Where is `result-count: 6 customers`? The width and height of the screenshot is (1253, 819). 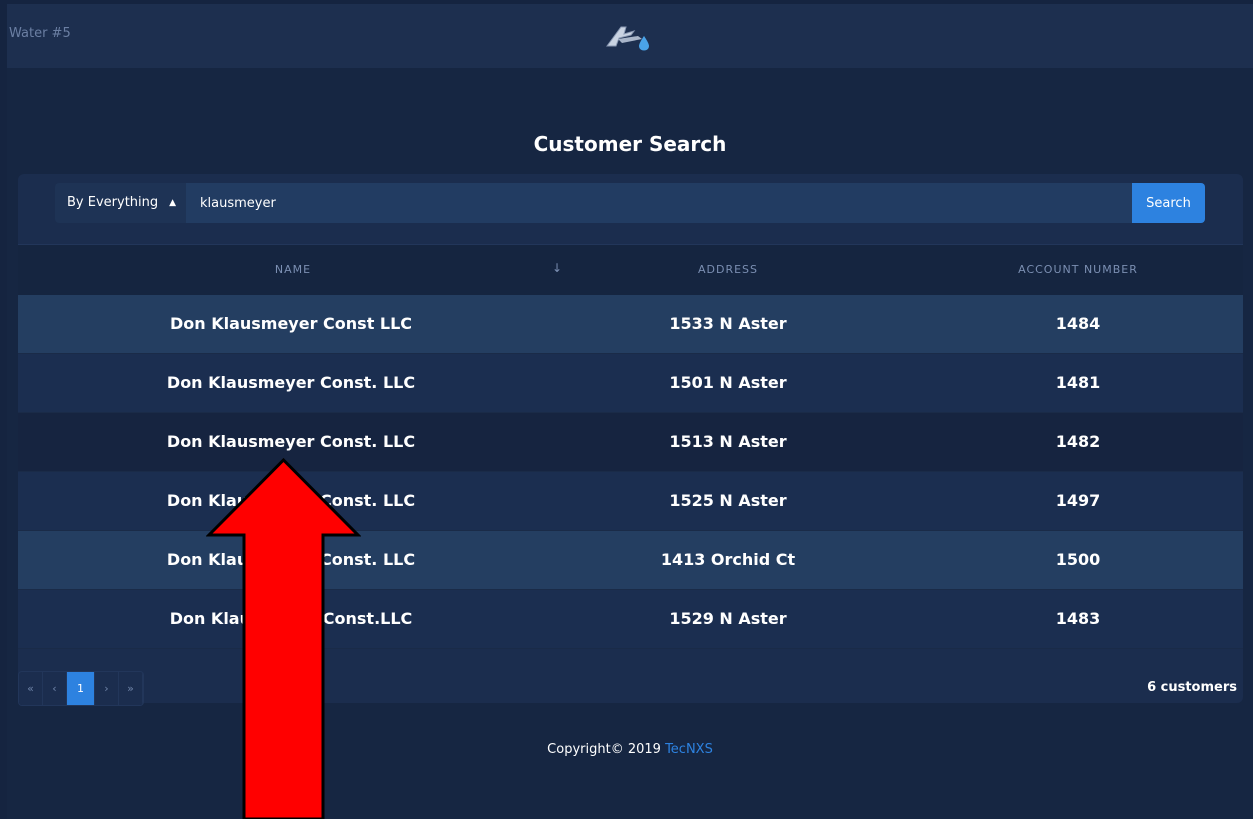 result-count: 6 customers is located at coordinates (1192, 687).